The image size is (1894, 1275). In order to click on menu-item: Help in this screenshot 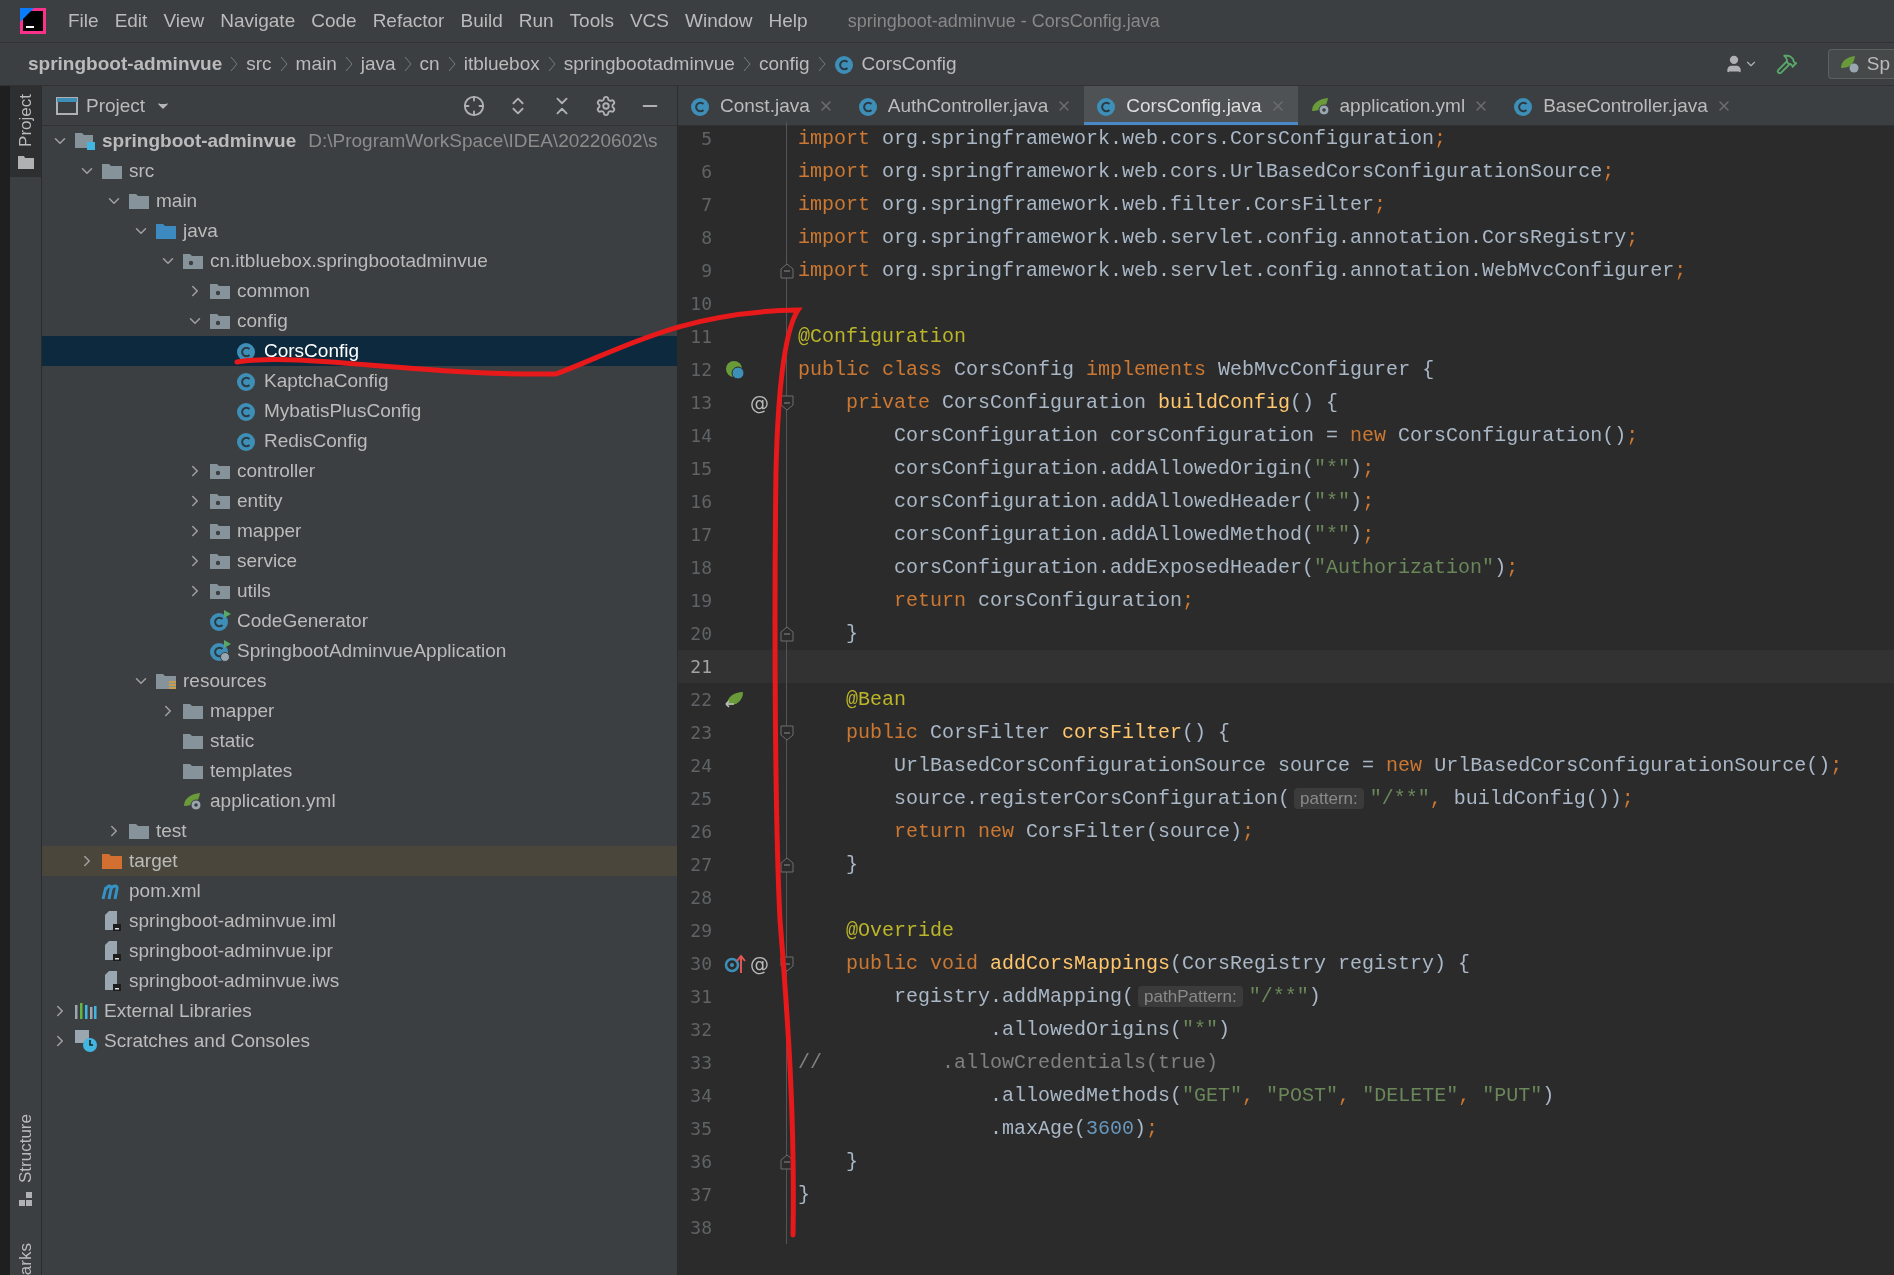, I will do `click(788, 21)`.